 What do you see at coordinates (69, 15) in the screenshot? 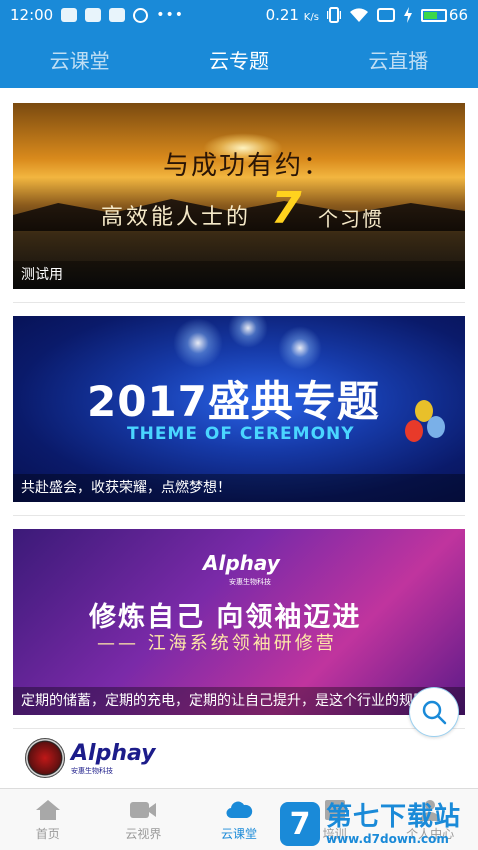
I see `message-icon` at bounding box center [69, 15].